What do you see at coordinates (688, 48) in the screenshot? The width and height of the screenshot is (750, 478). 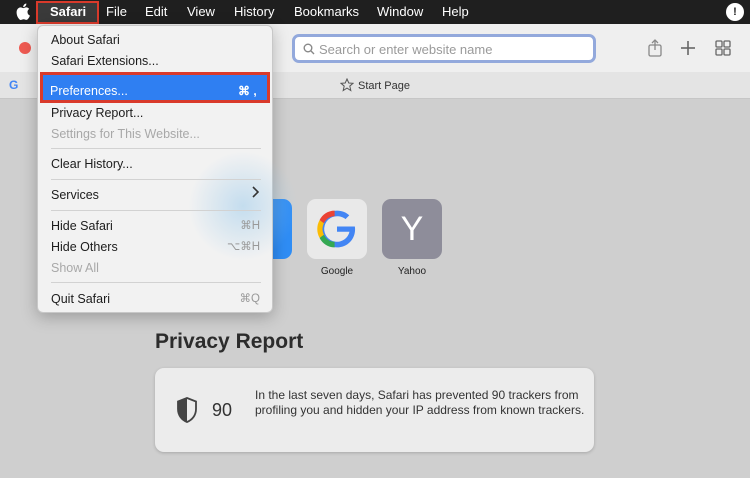 I see `new-tab-icon` at bounding box center [688, 48].